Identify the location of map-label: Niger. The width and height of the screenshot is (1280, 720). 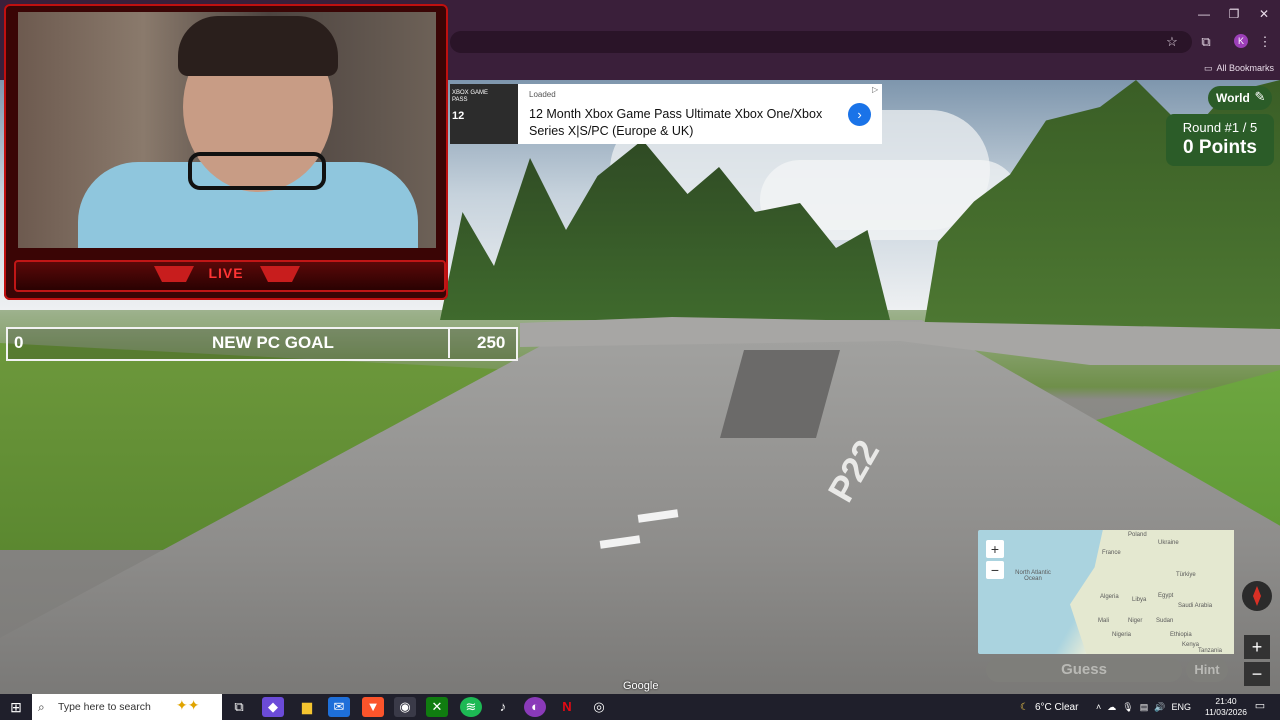
(1135, 621).